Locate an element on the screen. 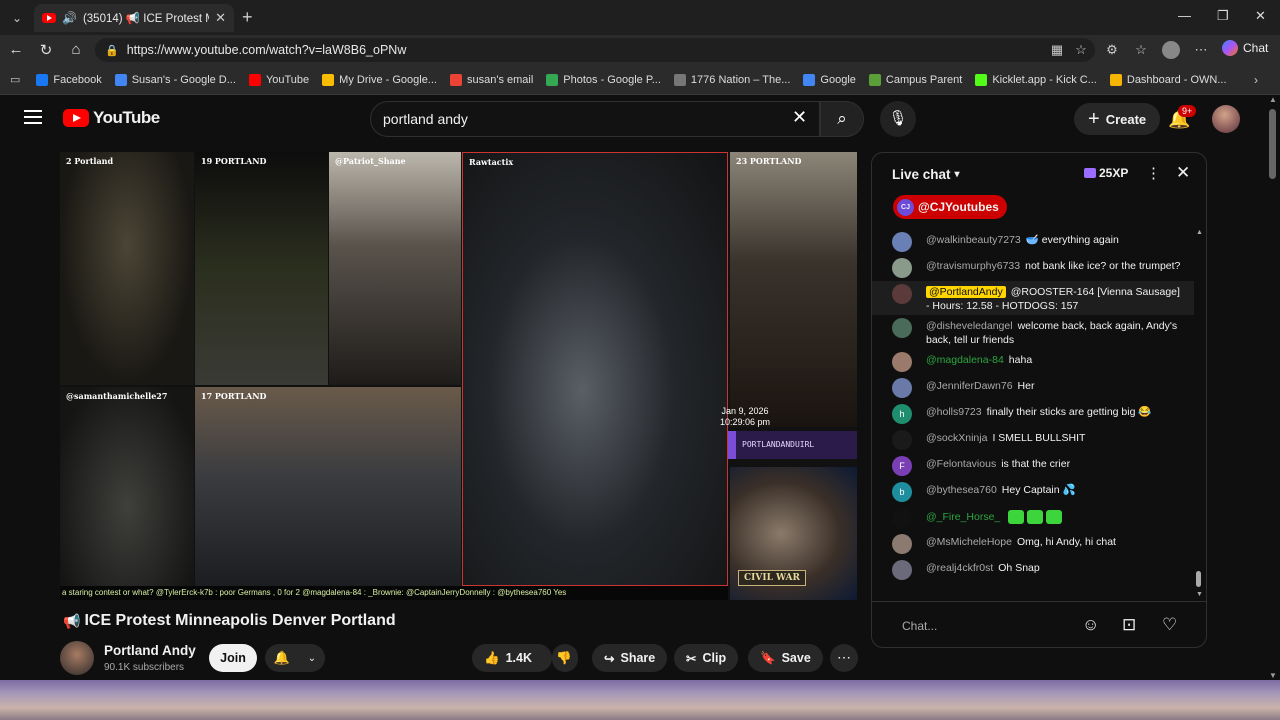  create-button: + Create is located at coordinates (1117, 119).